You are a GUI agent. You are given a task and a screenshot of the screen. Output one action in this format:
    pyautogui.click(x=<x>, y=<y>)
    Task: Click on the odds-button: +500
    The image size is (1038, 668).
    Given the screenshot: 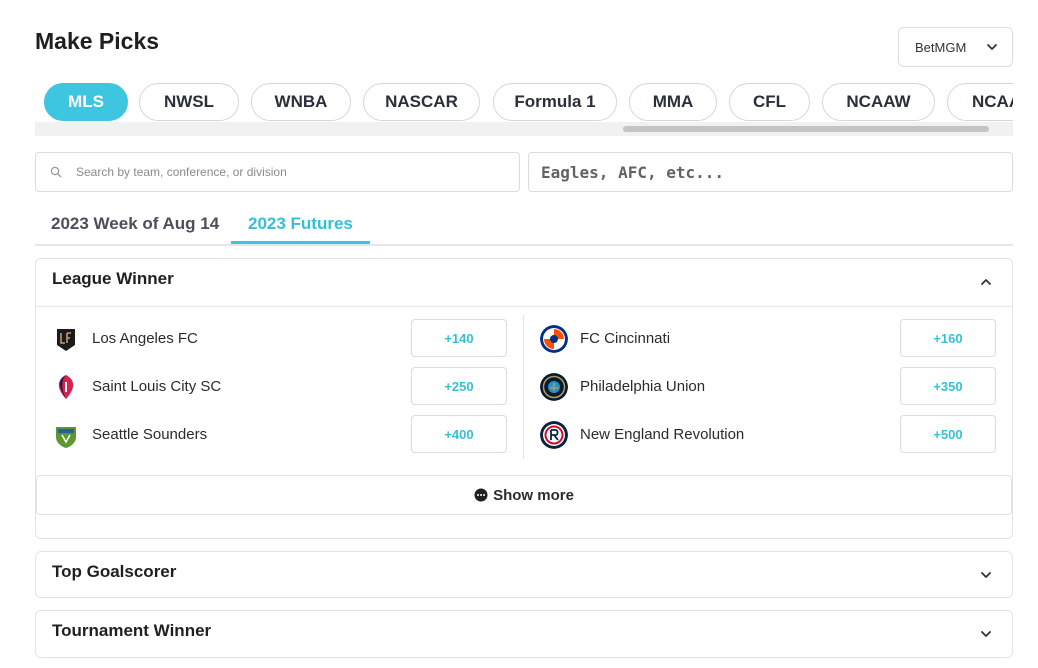 What is the action you would take?
    pyautogui.click(x=948, y=434)
    